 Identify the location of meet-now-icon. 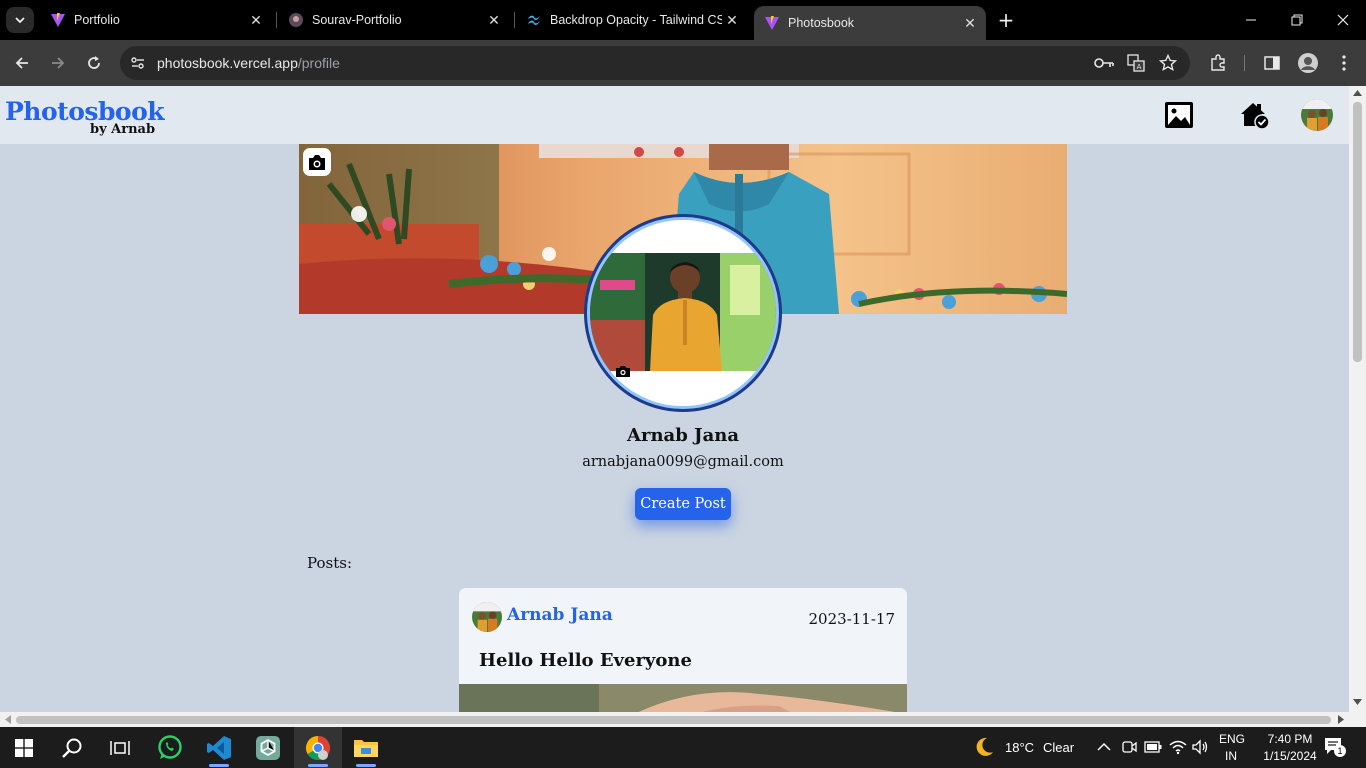
(1129, 747).